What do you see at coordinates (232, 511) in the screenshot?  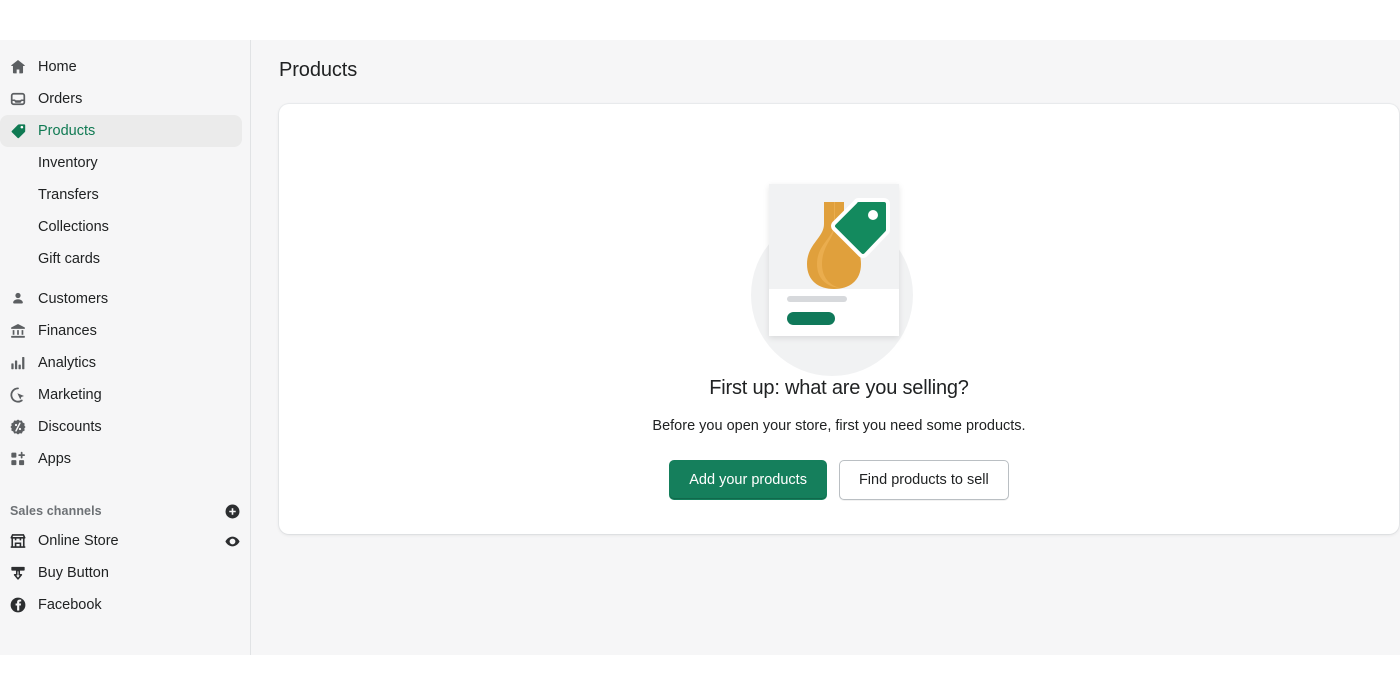 I see `circle-plus-icon` at bounding box center [232, 511].